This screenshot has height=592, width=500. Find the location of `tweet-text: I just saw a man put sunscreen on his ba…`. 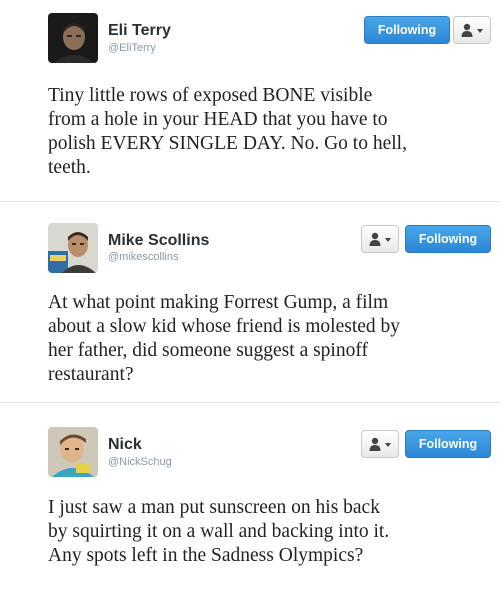

tweet-text: I just saw a man put sunscreen on his ba… is located at coordinates (268, 532).